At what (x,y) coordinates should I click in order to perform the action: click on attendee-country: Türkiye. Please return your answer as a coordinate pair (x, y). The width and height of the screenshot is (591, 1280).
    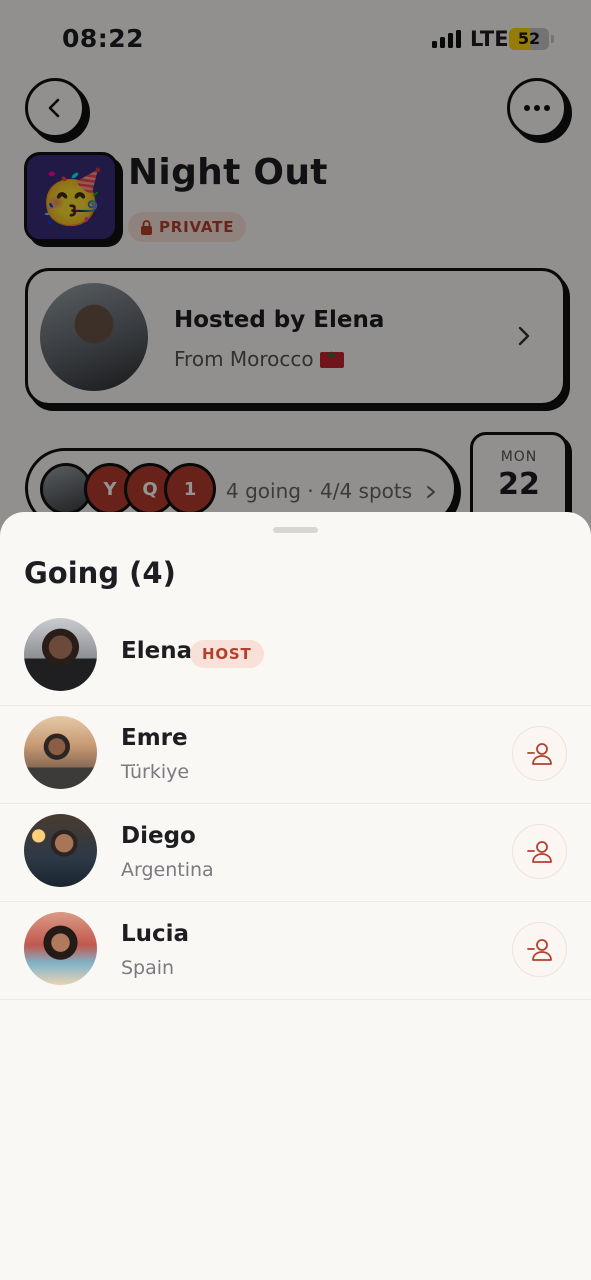
    Looking at the image, I should click on (155, 772).